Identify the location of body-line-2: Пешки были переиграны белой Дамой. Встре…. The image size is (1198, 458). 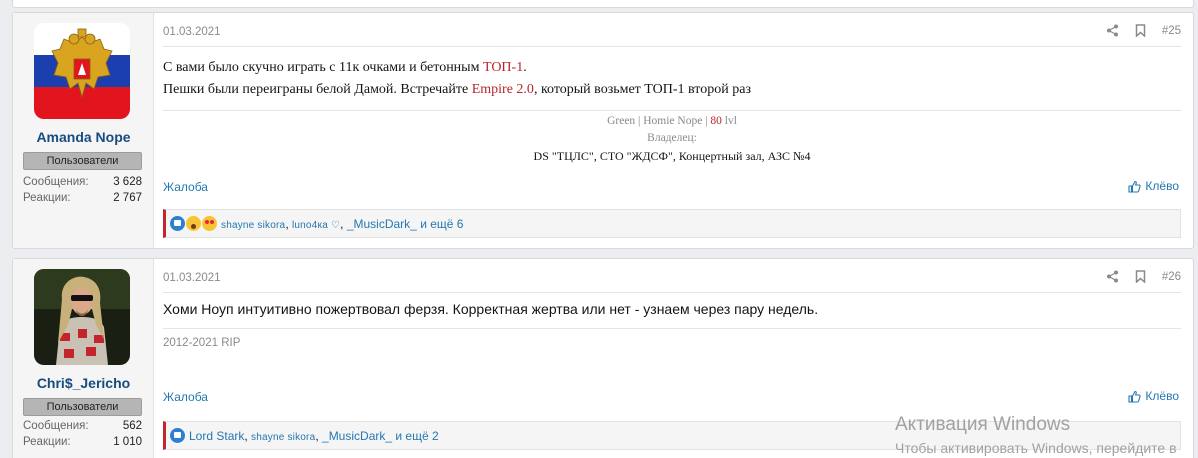
(457, 90).